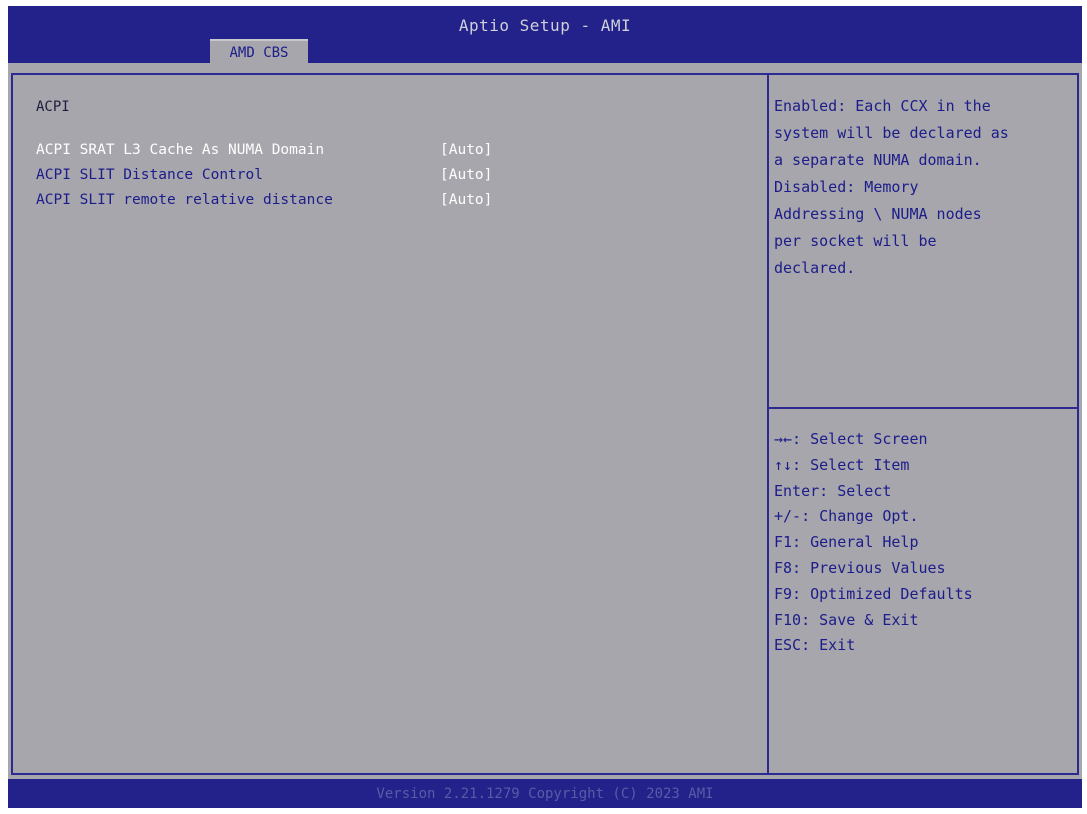 This screenshot has width=1087, height=814. I want to click on title-bar: Aptio Setup - AMI AMD CBS, so click(545, 35).